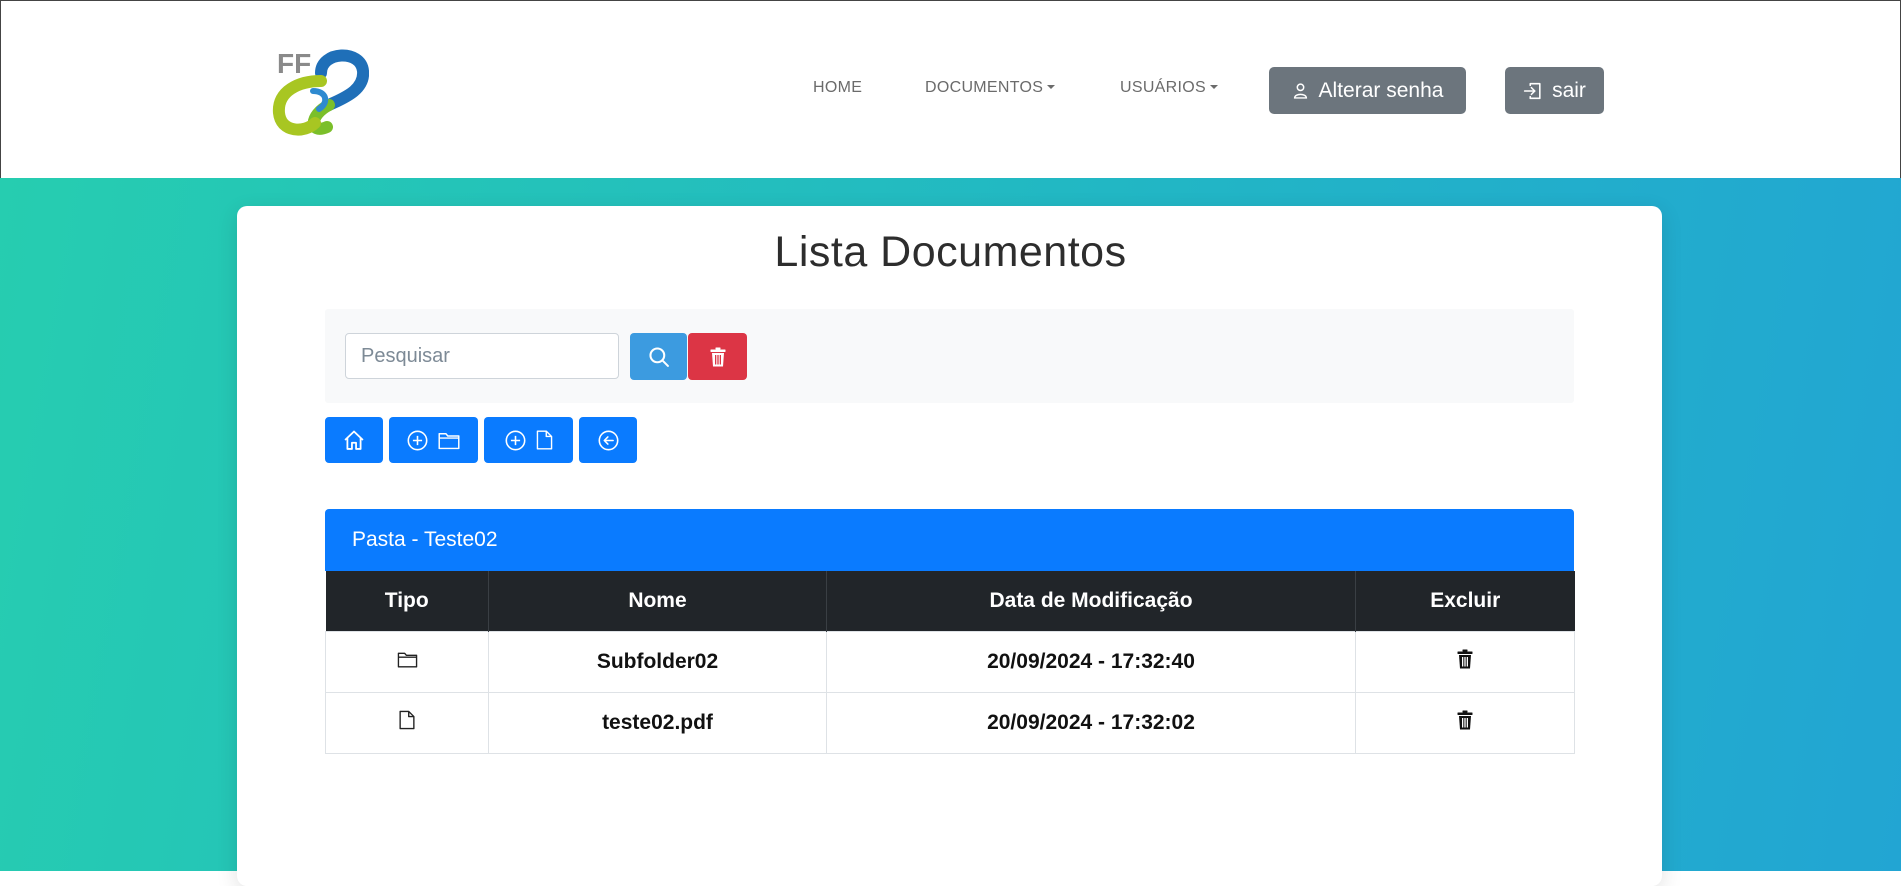 This screenshot has height=886, width=1901. What do you see at coordinates (1091, 662) in the screenshot?
I see `cell-modified: 20/09/2024 - 17:32:40` at bounding box center [1091, 662].